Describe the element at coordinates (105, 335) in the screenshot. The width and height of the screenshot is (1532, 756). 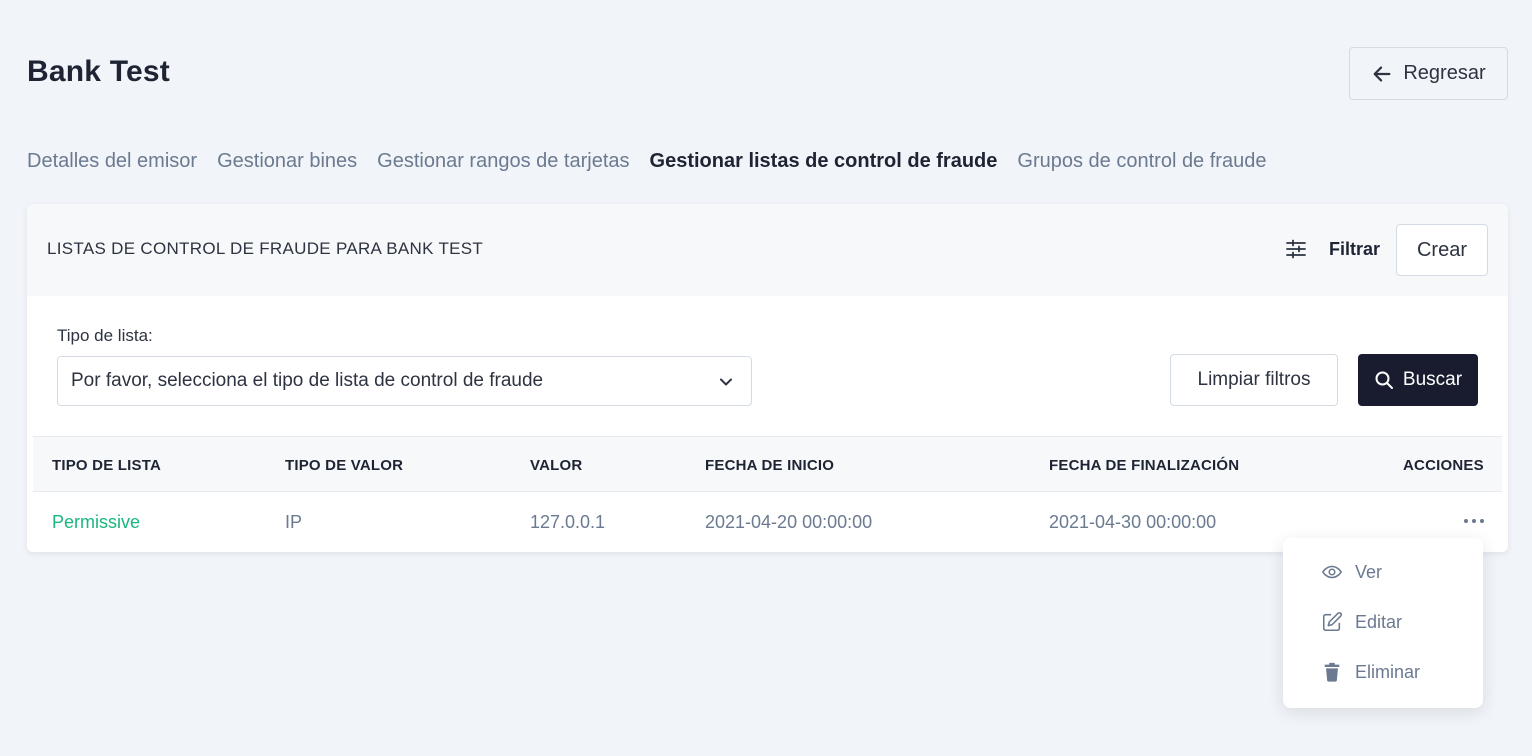
I see `list-type-label: Tipo de lista:` at that location.